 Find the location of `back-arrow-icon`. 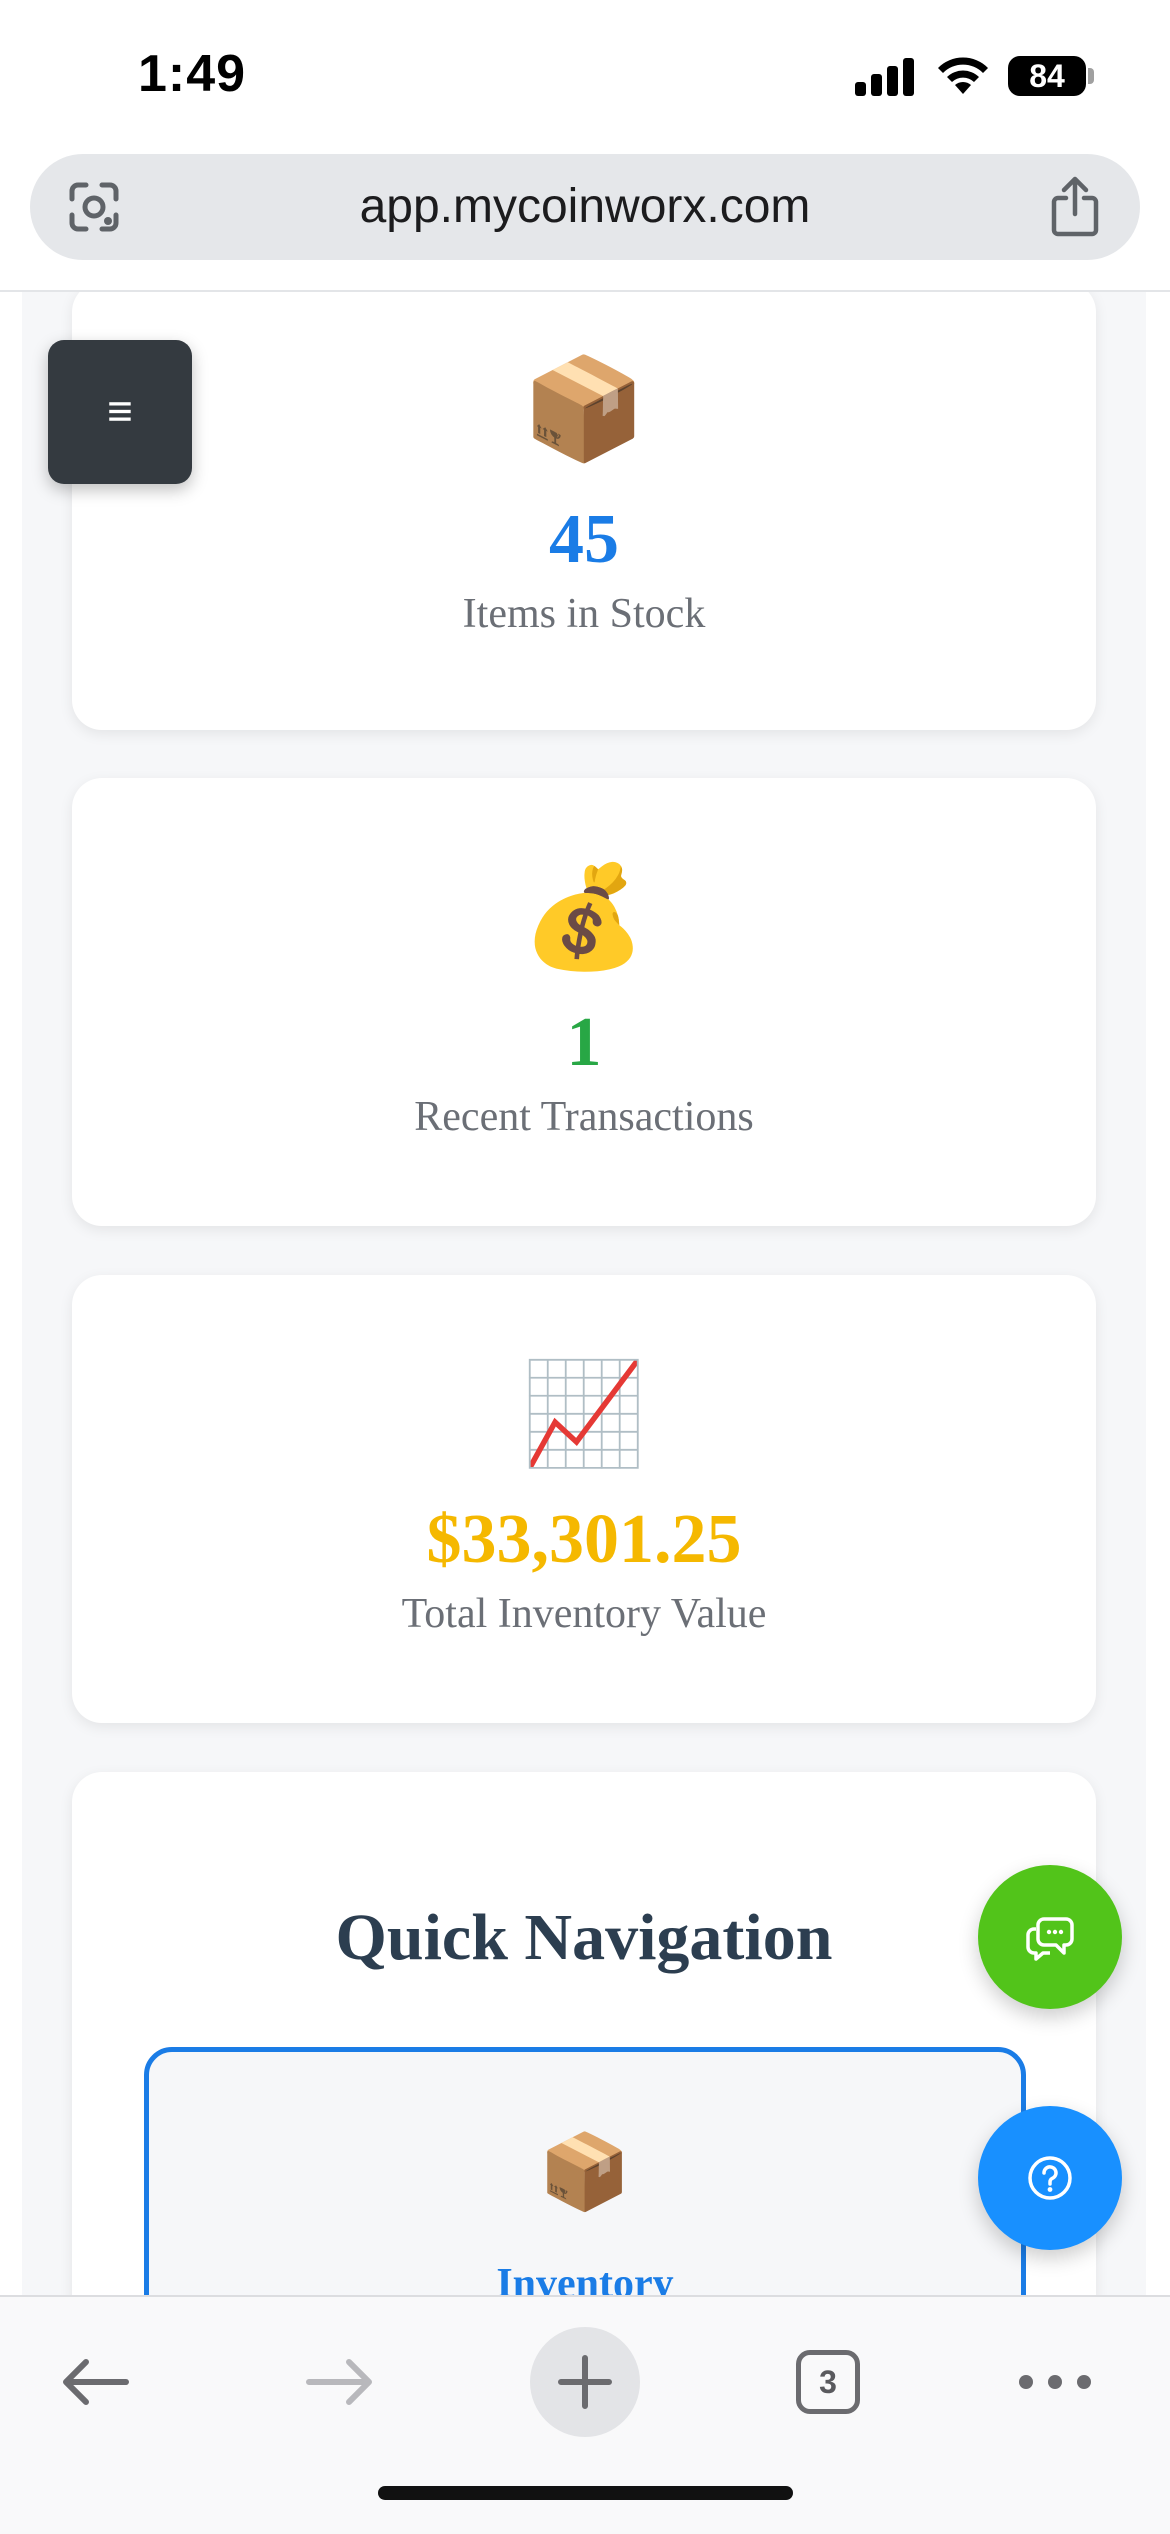

back-arrow-icon is located at coordinates (96, 2382).